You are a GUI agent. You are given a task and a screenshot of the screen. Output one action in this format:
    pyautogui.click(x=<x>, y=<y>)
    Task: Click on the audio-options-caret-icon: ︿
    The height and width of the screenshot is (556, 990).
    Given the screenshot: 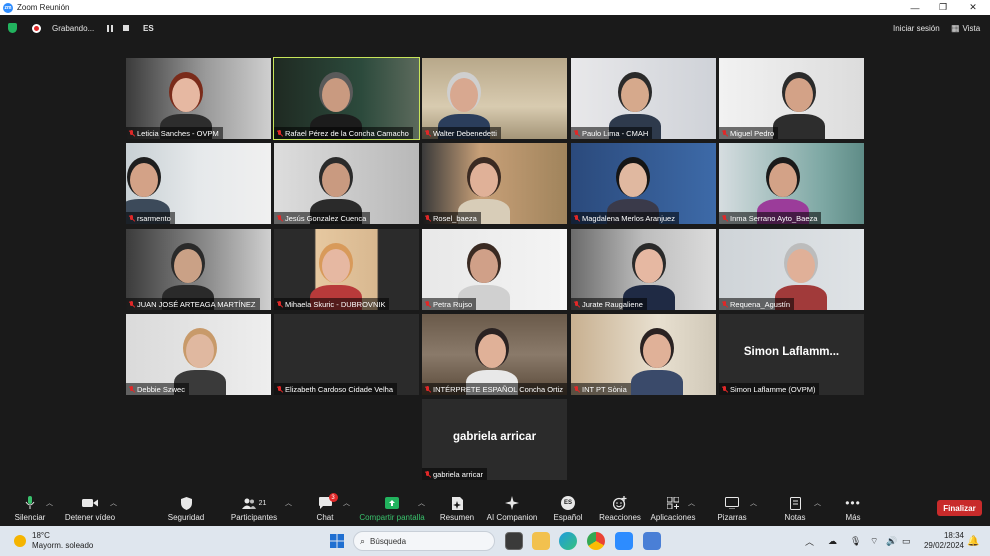 What is the action you would take?
    pyautogui.click(x=49, y=503)
    